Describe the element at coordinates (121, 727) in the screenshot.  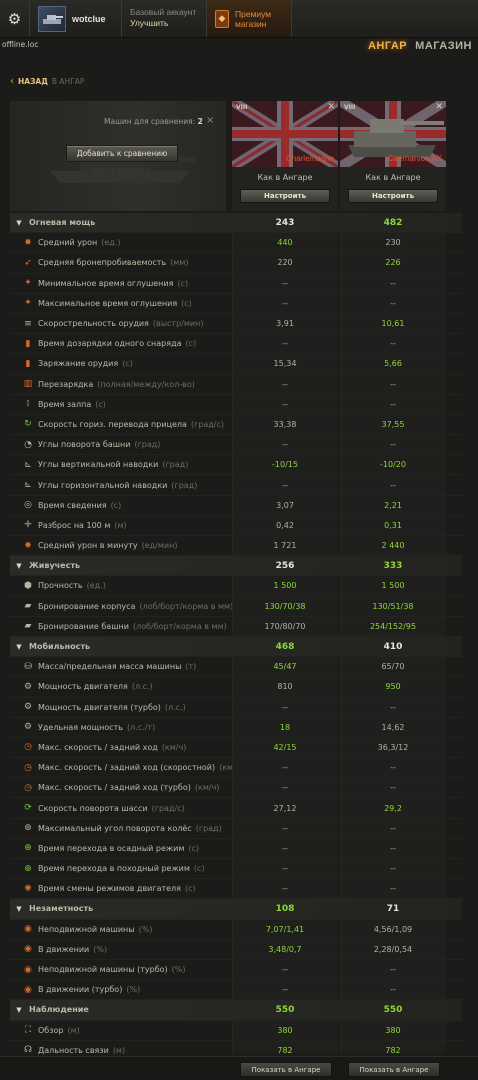
I see `stat-label: ⚙ Удельная мощность (л.с./т)` at that location.